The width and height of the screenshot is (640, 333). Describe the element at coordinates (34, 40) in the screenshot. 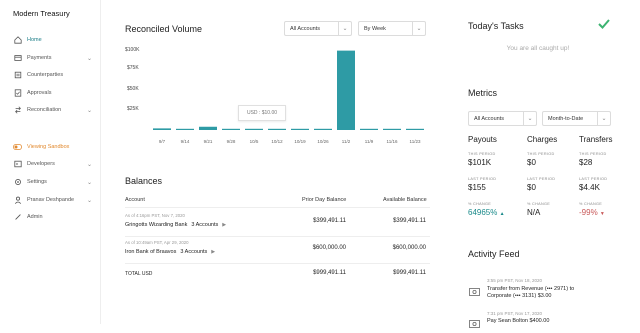

I see `sidebar-item-label: Home` at that location.